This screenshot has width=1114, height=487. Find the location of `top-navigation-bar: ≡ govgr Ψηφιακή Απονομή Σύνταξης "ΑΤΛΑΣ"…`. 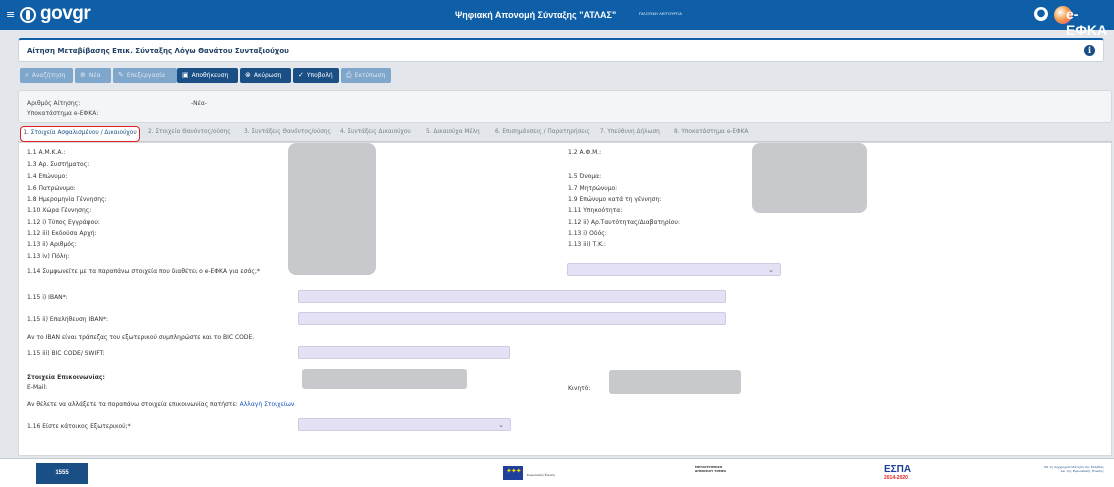

top-navigation-bar: ≡ govgr Ψηφιακή Απονομή Σύνταξης "ΑΤΛΑΣ"… is located at coordinates (557, 19).